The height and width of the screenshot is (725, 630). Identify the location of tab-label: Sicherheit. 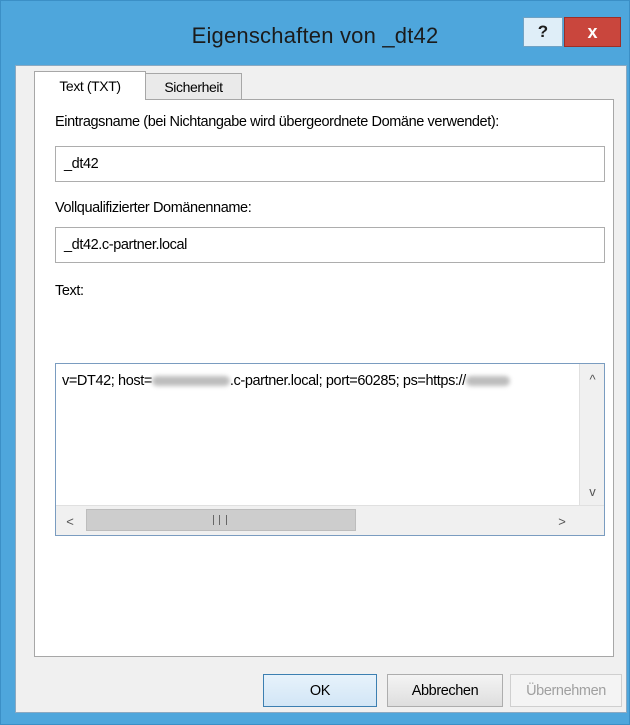
(193, 87).